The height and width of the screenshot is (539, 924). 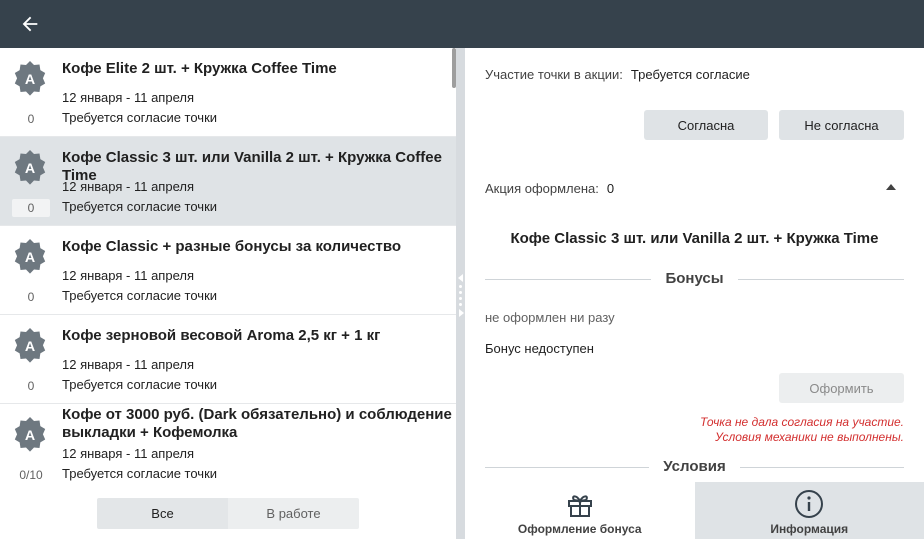 I want to click on bonus-unavailable-text: Бонус недоступен, so click(x=539, y=348).